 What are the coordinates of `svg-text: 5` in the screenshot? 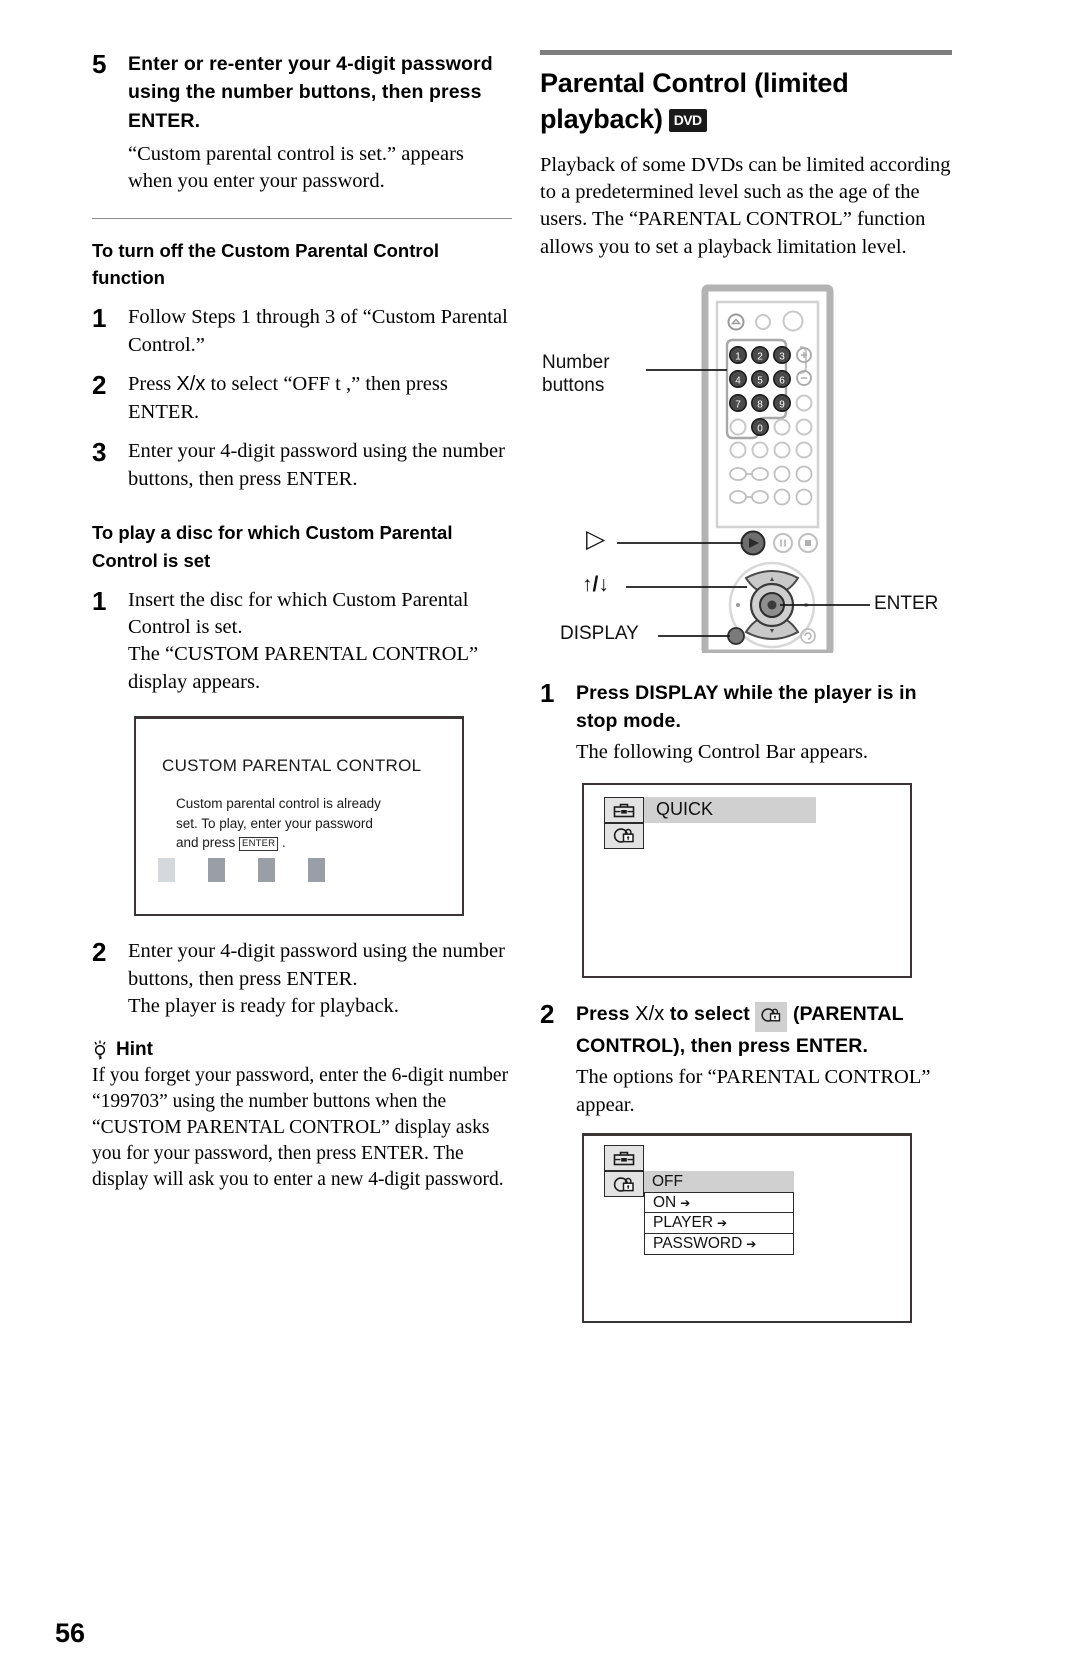 It's located at (760, 380).